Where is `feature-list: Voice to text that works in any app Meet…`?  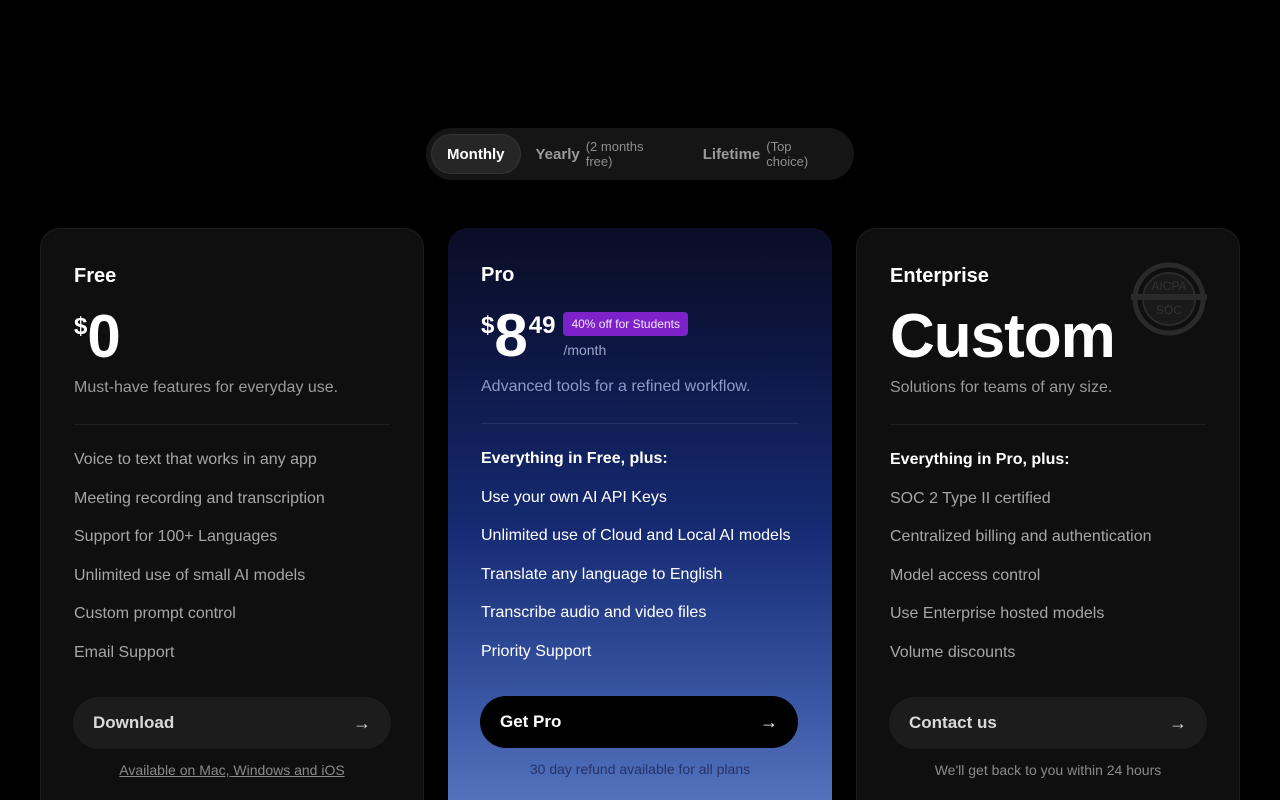 feature-list: Voice to text that works in any app Meet… is located at coordinates (199, 564).